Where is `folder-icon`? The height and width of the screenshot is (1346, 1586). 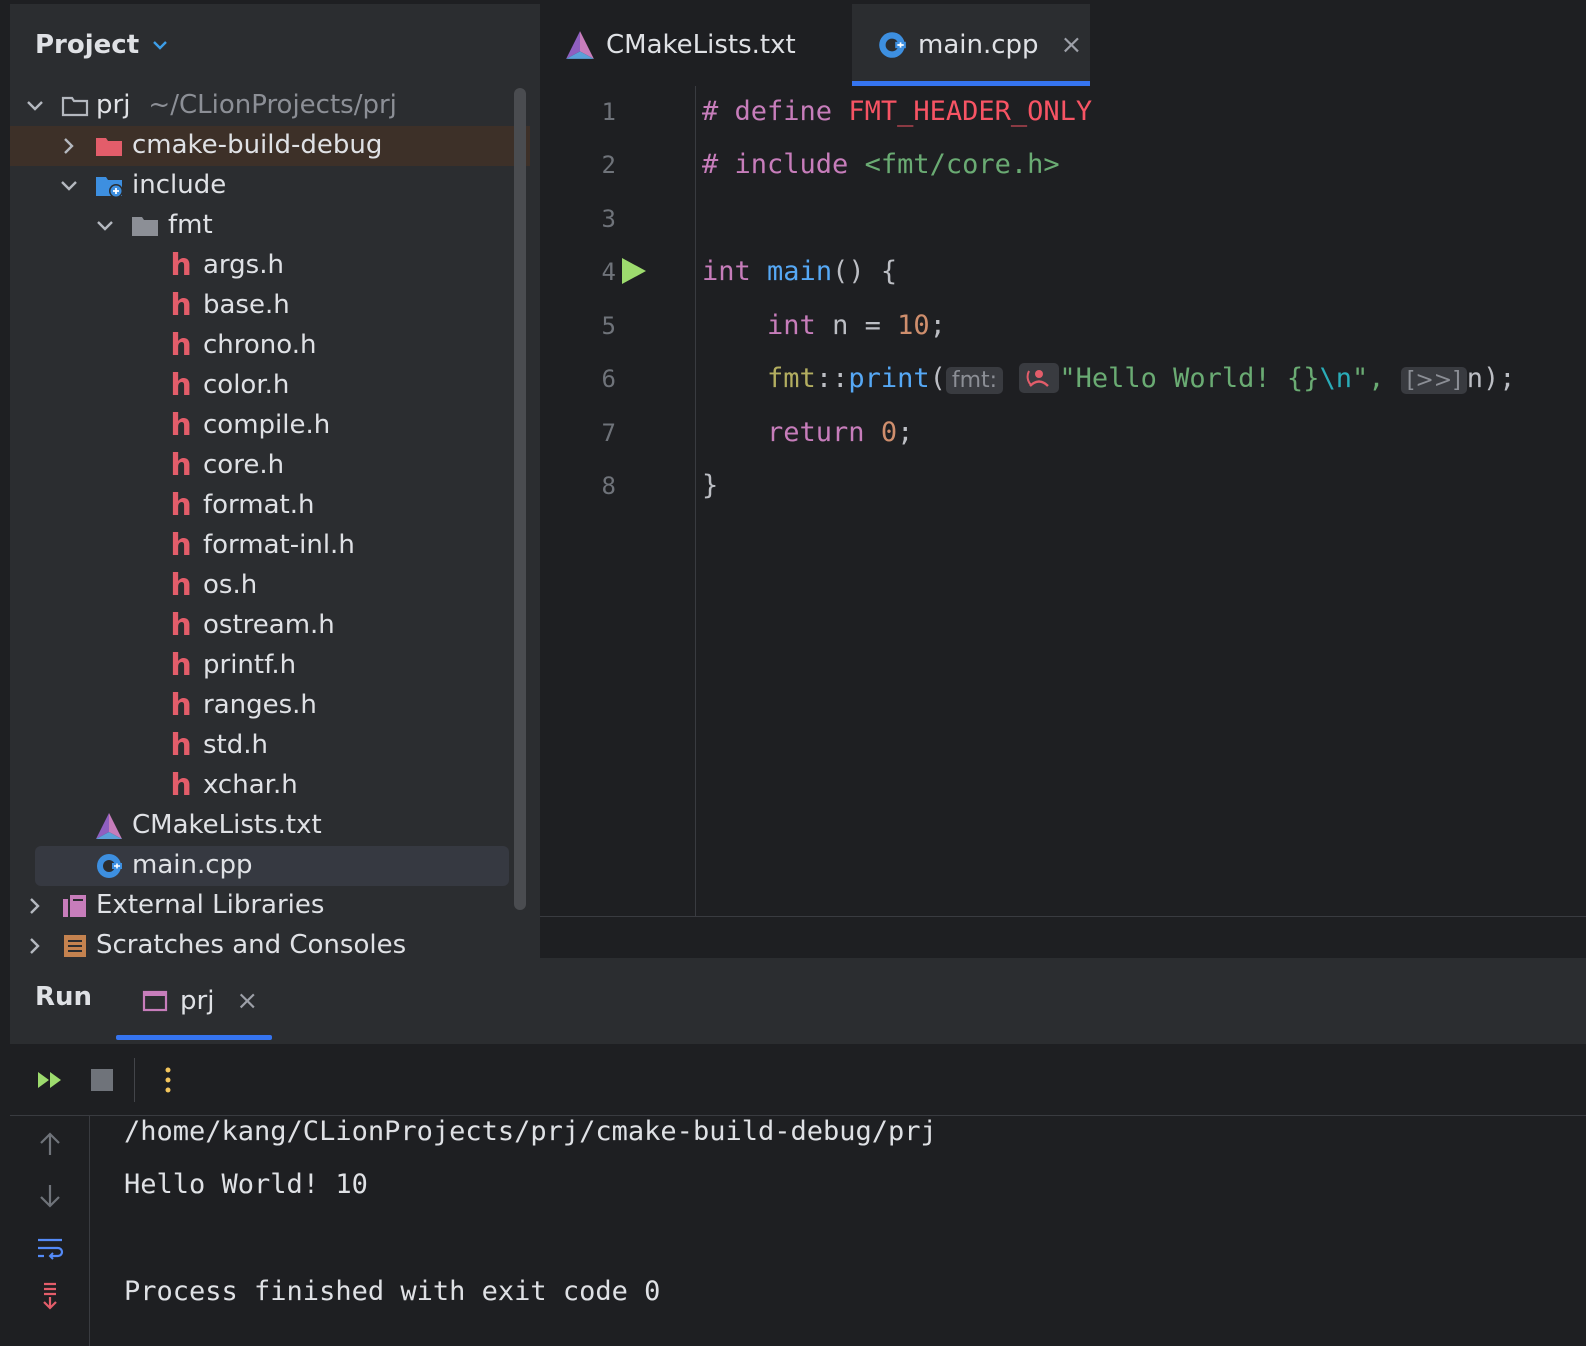 folder-icon is located at coordinates (145, 226).